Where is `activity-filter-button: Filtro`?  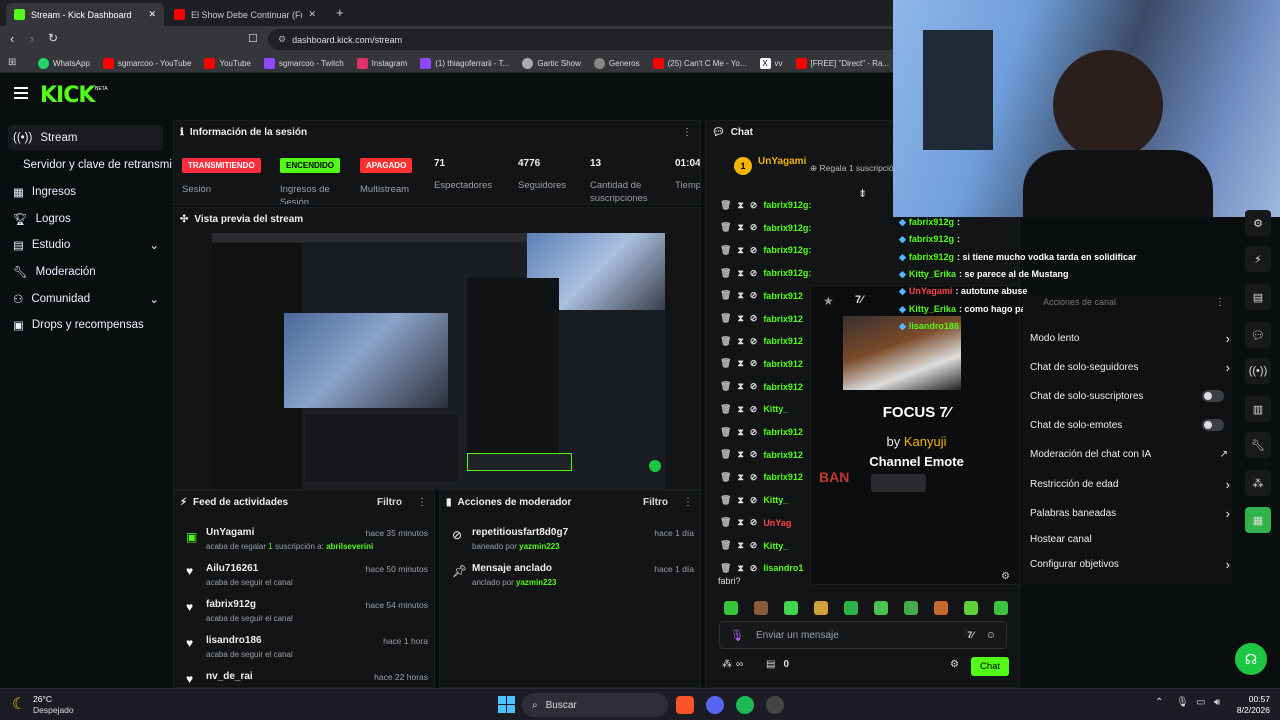
activity-filter-button: Filtro is located at coordinates (389, 502).